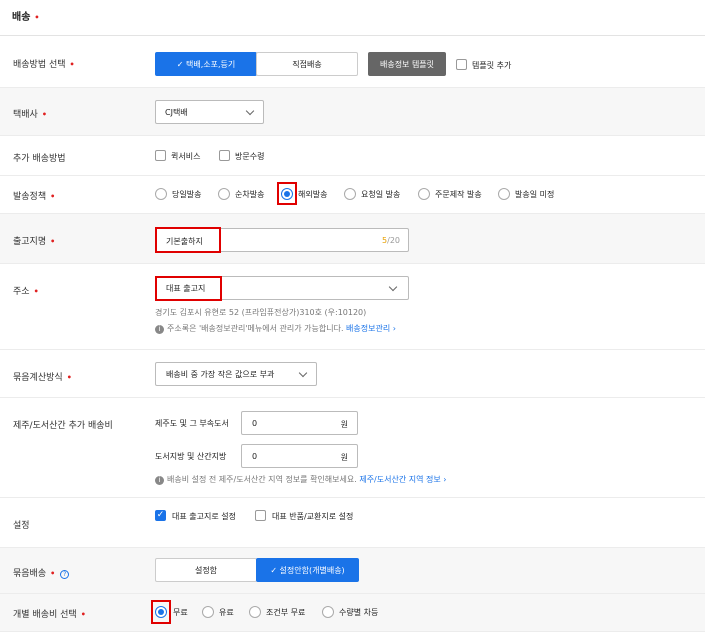  What do you see at coordinates (34, 197) in the screenshot?
I see `dispatch-policy-label: 발송정책 •` at bounding box center [34, 197].